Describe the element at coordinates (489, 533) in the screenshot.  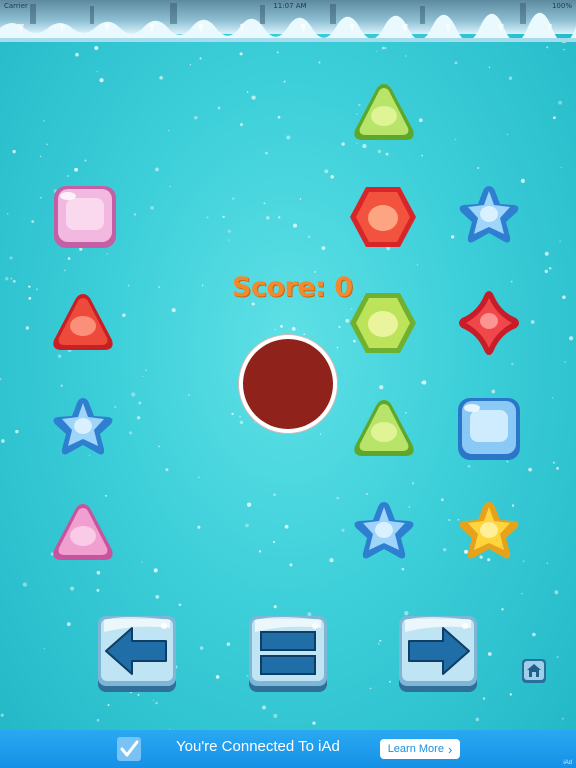
I see `star-yellow` at that location.